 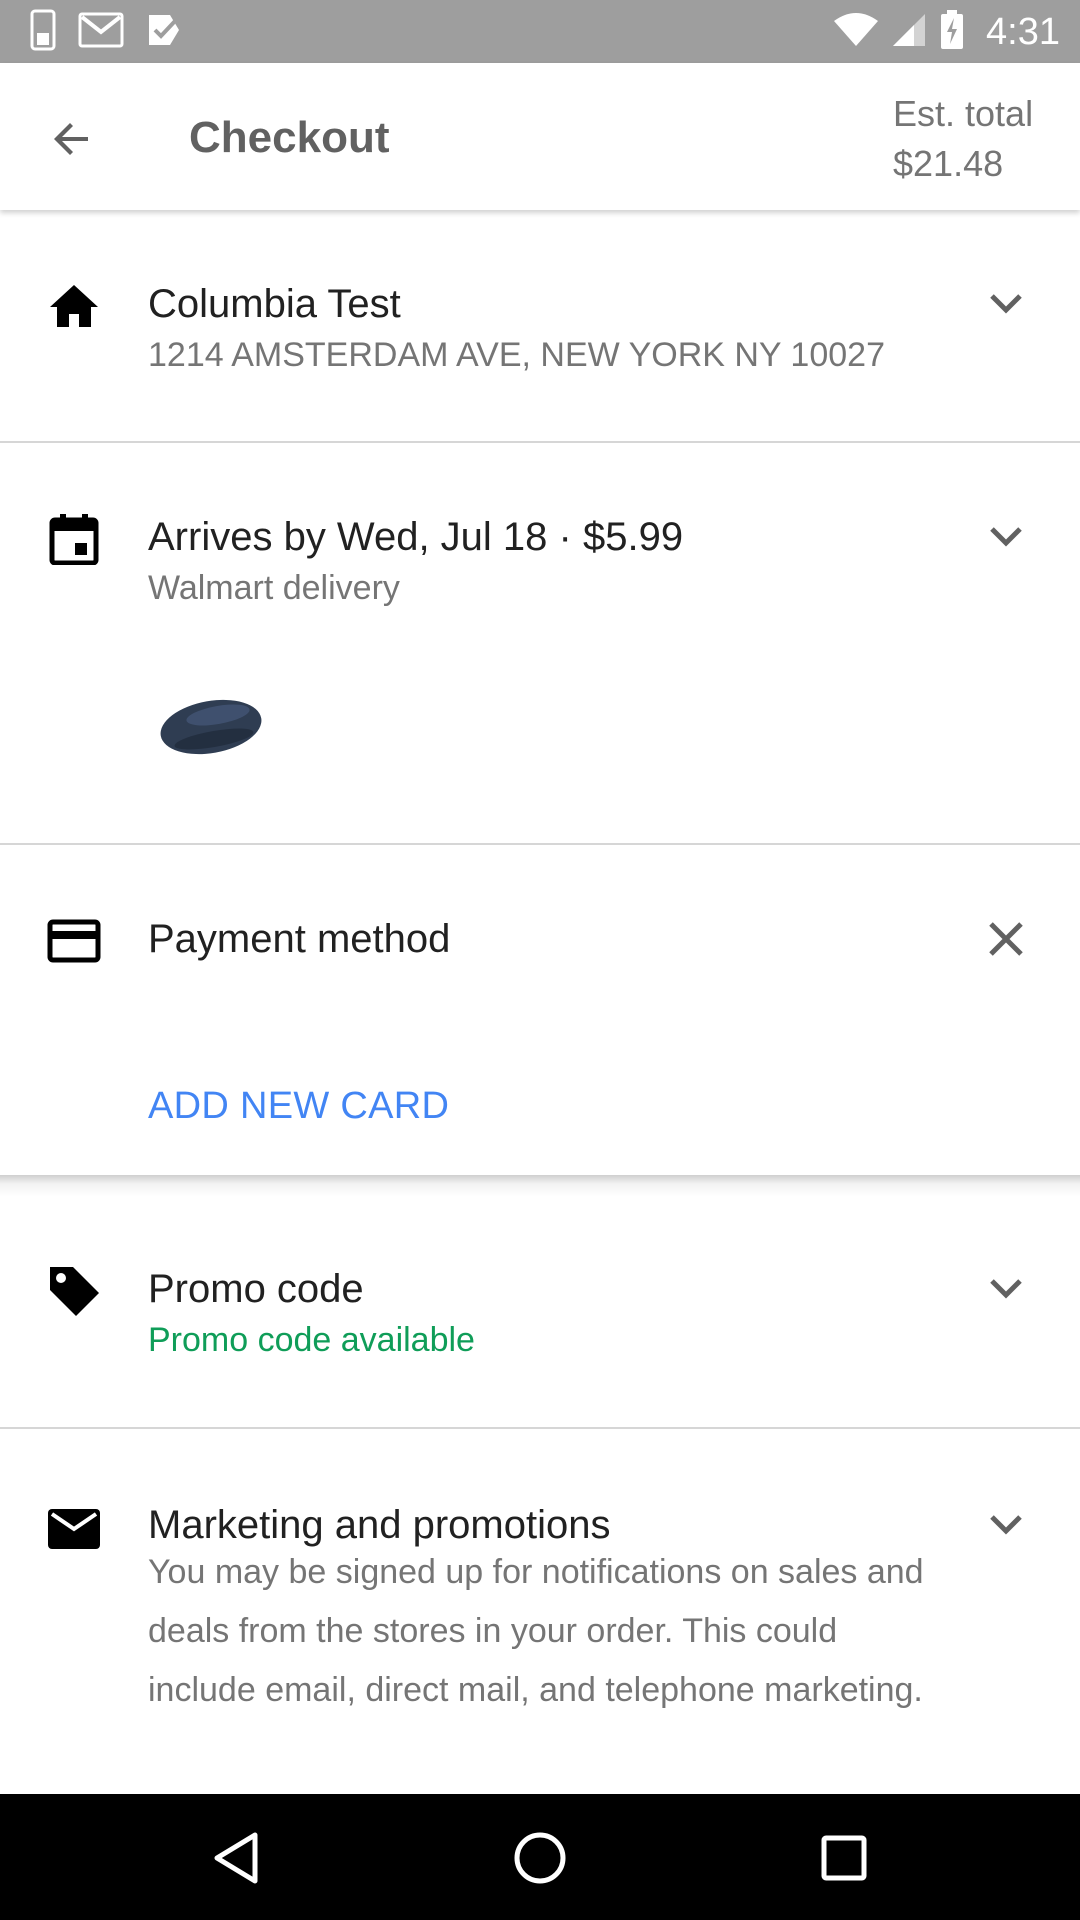 I want to click on wifi-icon, so click(x=856, y=32).